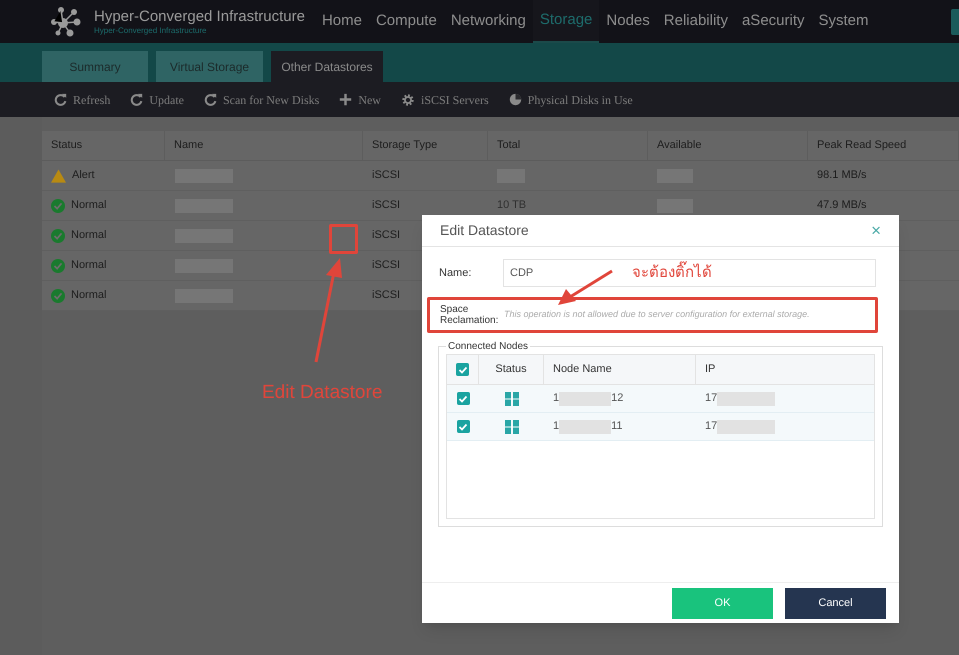 The image size is (959, 655). Describe the element at coordinates (470, 315) in the screenshot. I see `field-label: Space Reclamation:` at that location.